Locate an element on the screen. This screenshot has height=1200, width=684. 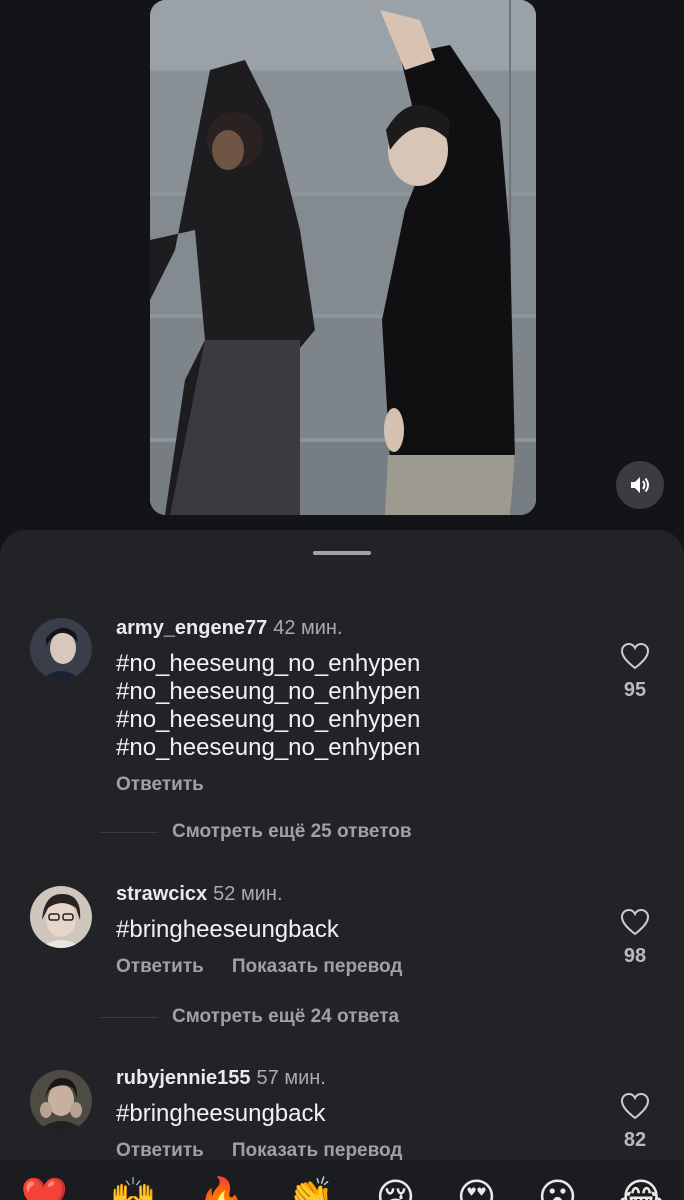
emoji-heart: ❤️ is located at coordinates (44, 1189).